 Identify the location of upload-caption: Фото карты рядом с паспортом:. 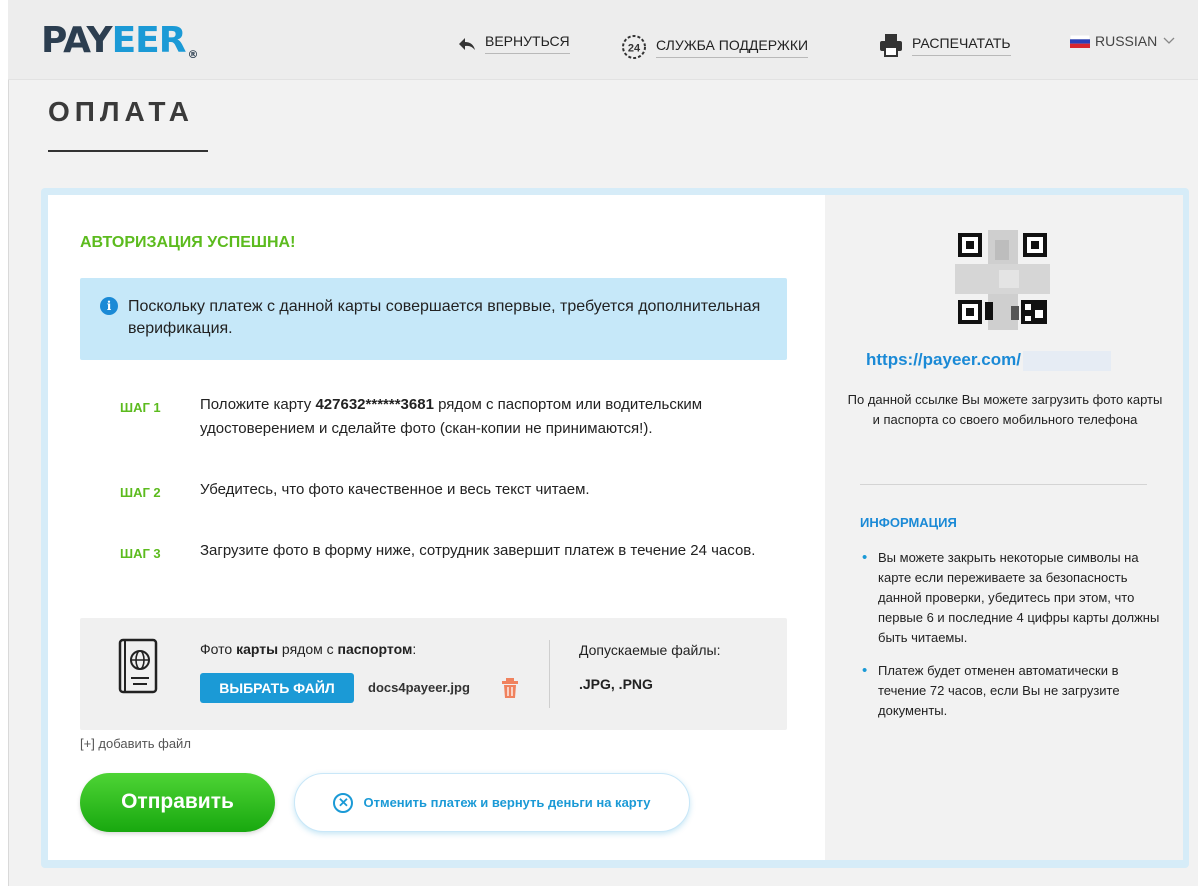
(308, 649).